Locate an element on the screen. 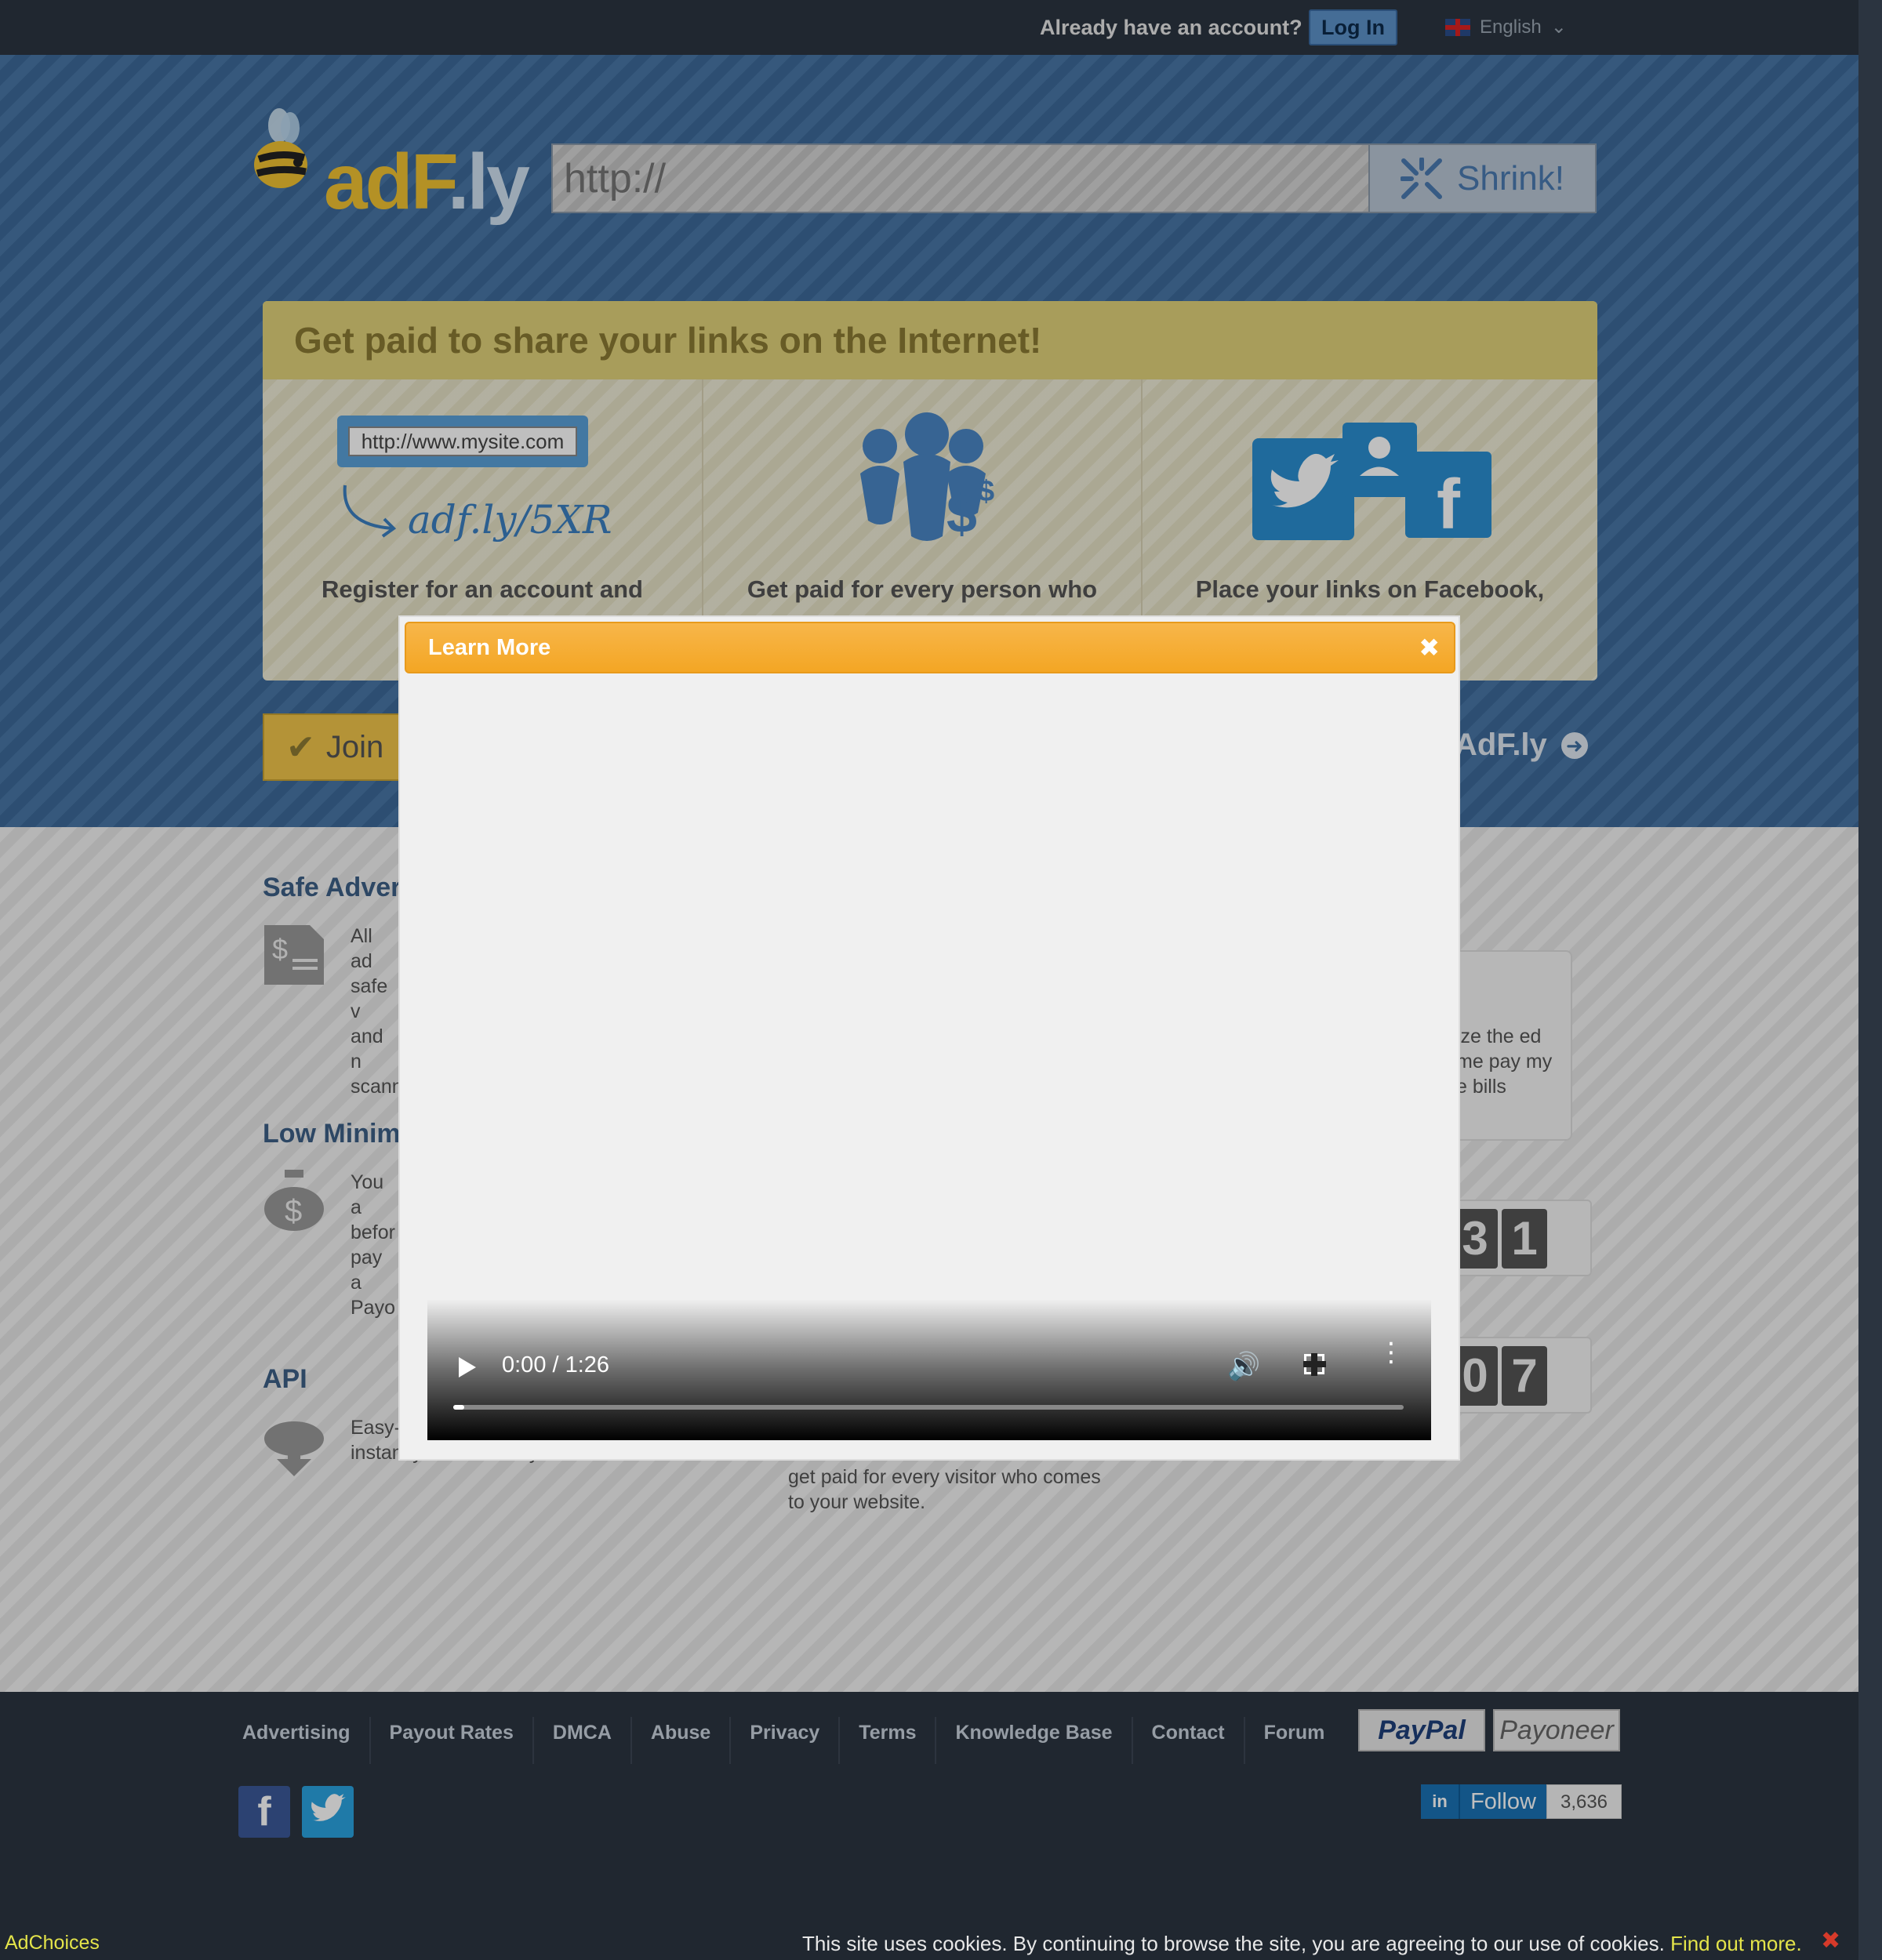  more-vert-icon: ⋮ is located at coordinates (1391, 1352).